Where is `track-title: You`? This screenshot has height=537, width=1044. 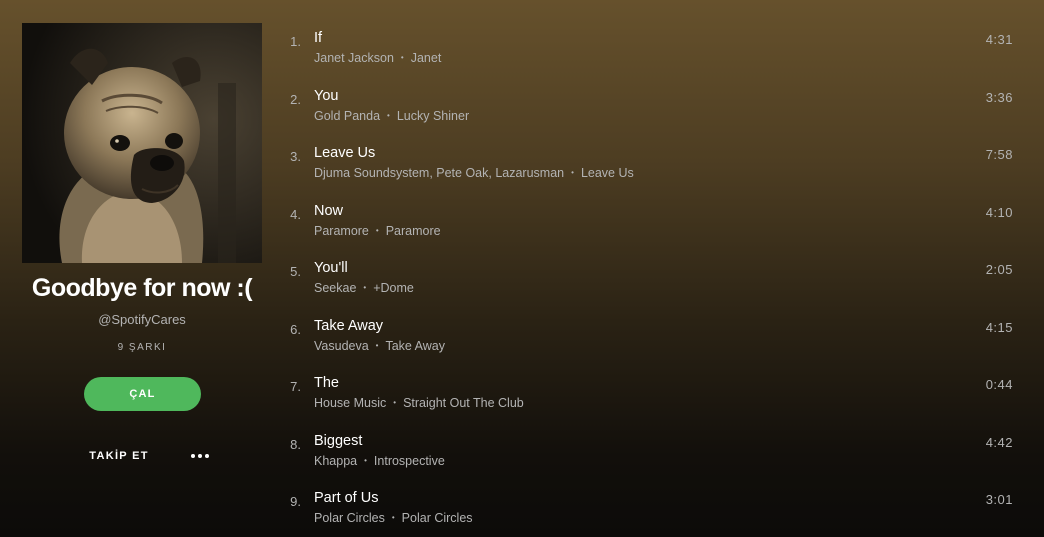 track-title: You is located at coordinates (326, 96).